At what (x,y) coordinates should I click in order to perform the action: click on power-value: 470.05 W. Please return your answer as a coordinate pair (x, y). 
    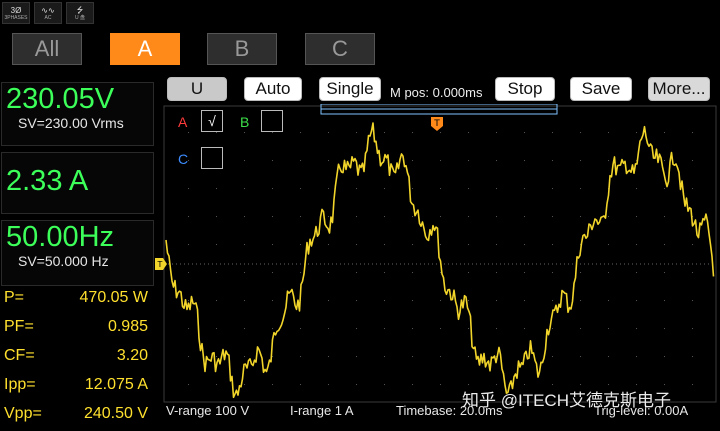
    Looking at the image, I should click on (113, 297).